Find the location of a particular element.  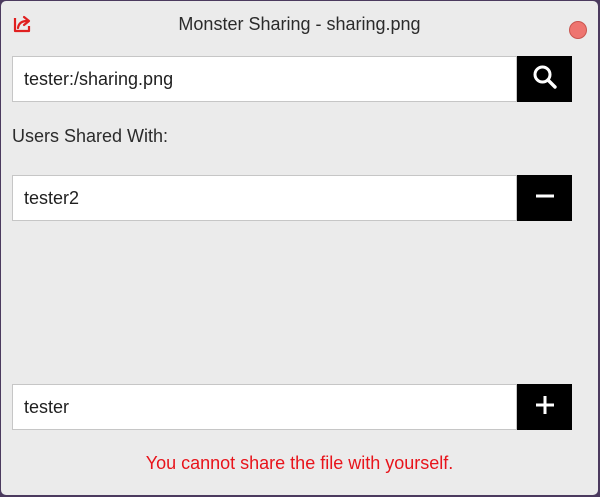

remove-user-button is located at coordinates (544, 198).